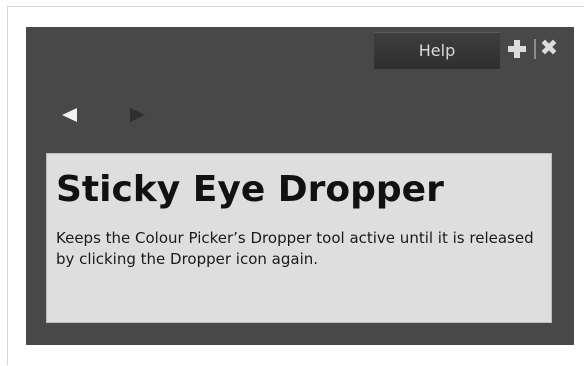 The height and width of the screenshot is (366, 585). What do you see at coordinates (535, 49) in the screenshot?
I see `titlebar-divider` at bounding box center [535, 49].